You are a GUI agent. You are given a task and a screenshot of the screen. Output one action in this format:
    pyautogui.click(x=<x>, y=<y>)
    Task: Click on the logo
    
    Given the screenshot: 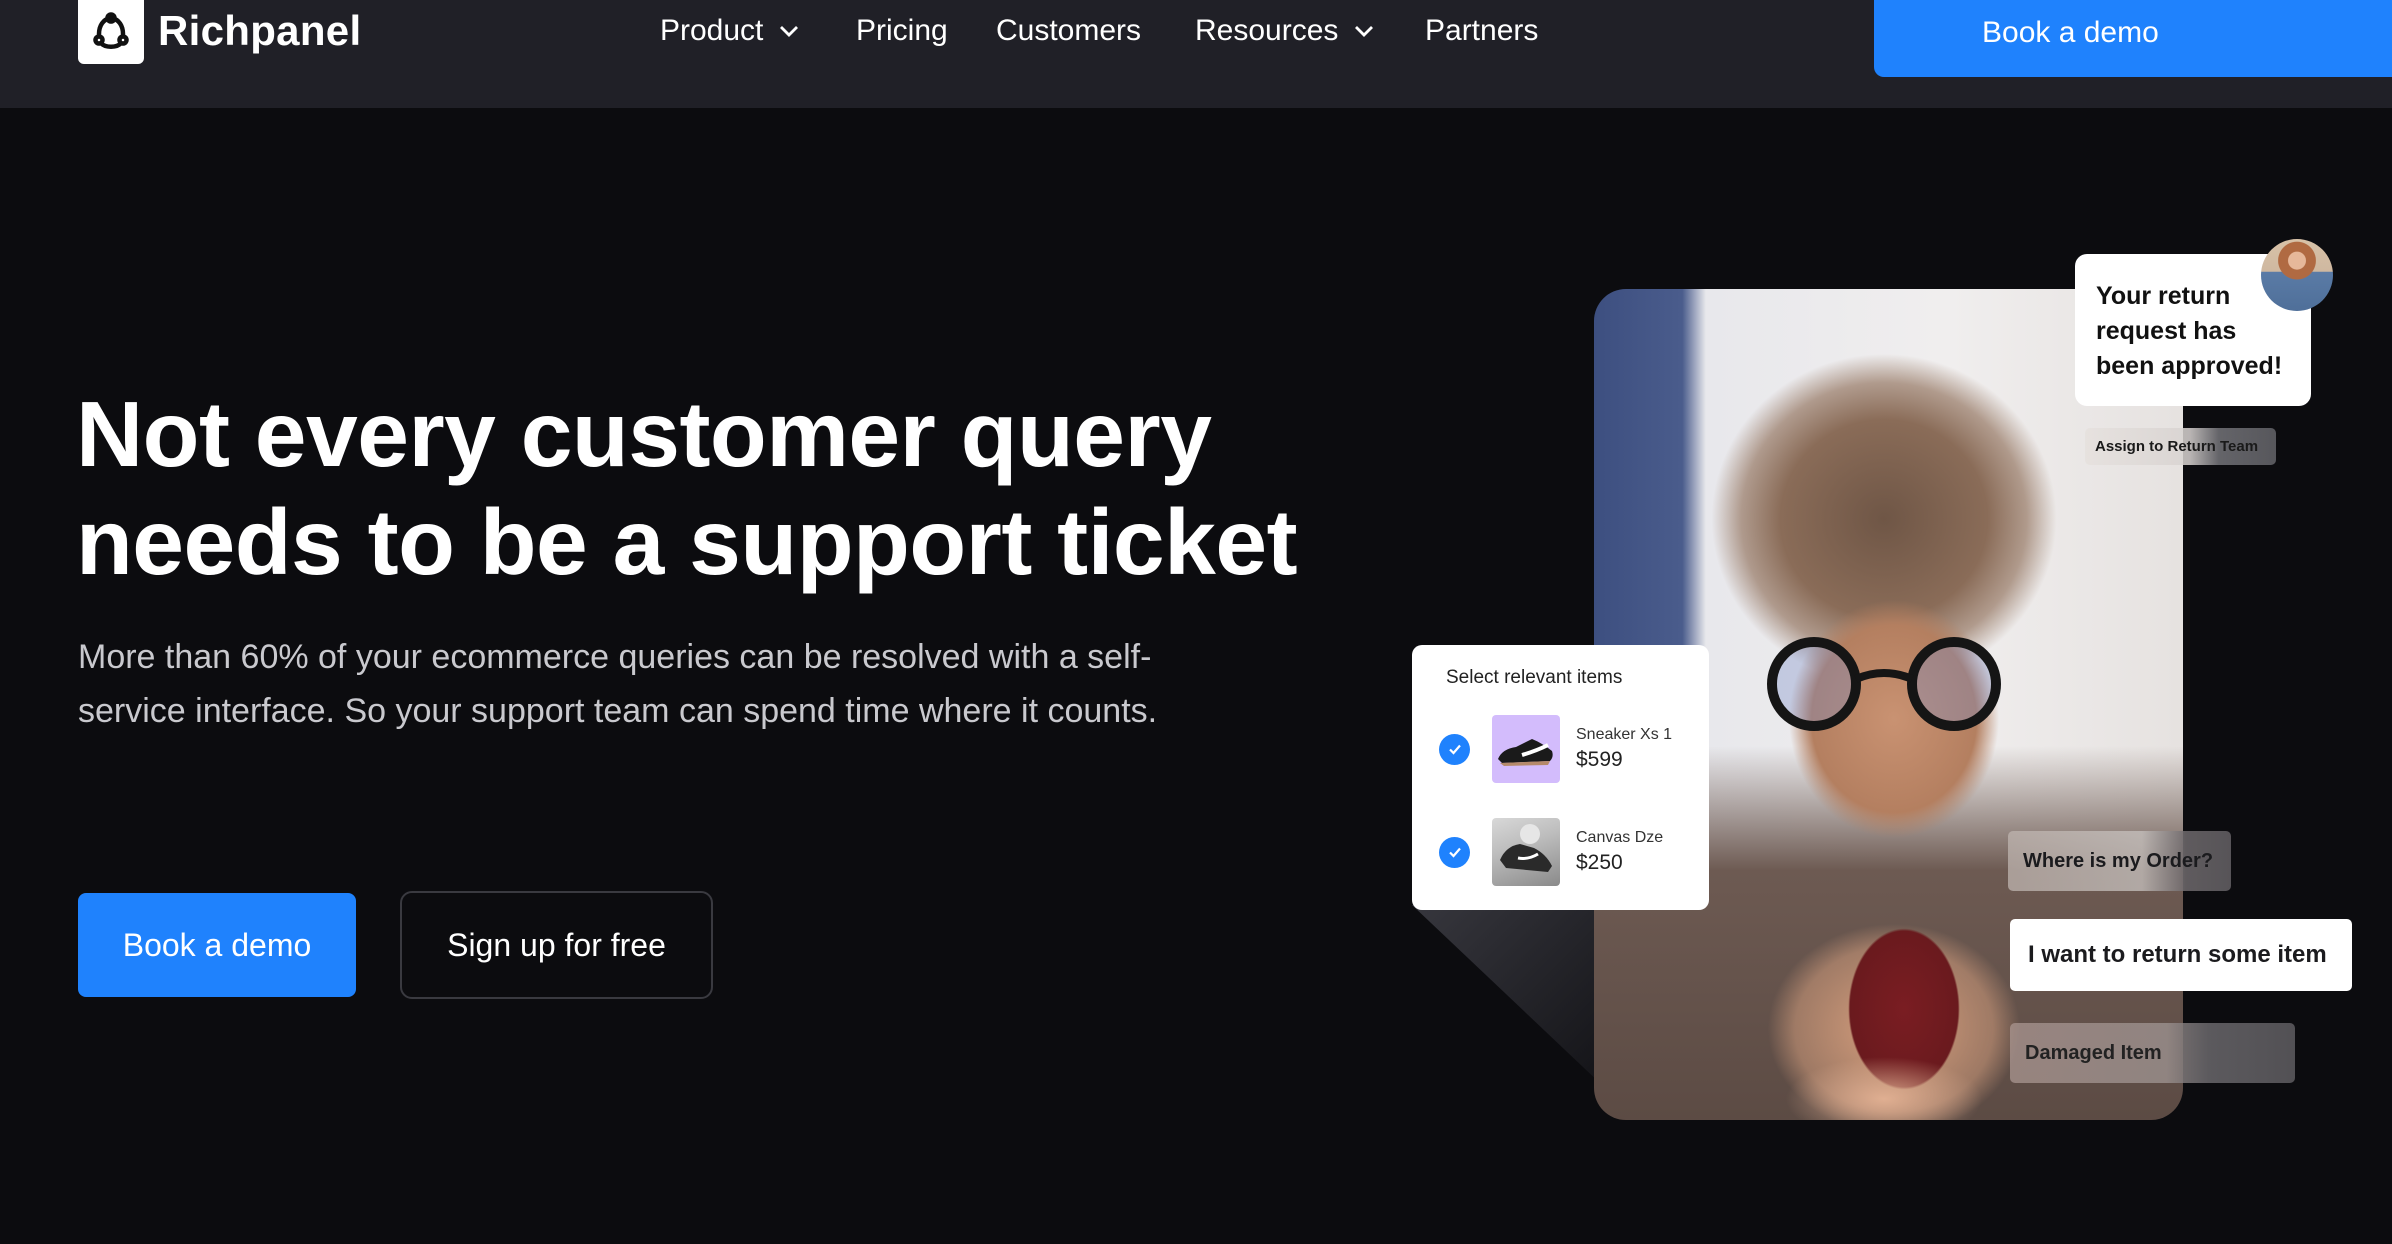 What is the action you would take?
    pyautogui.click(x=111, y=32)
    